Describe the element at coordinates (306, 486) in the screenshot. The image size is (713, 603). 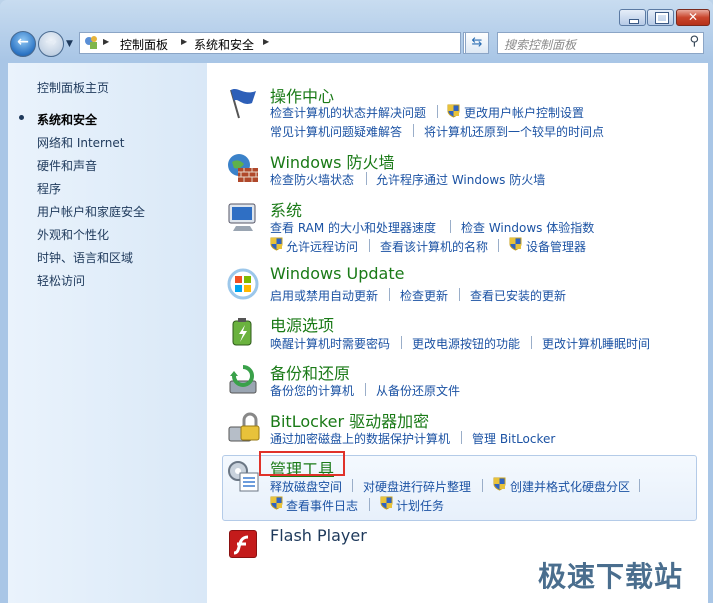
I see `link-disk-cleanup: 释放磁盘空间` at that location.